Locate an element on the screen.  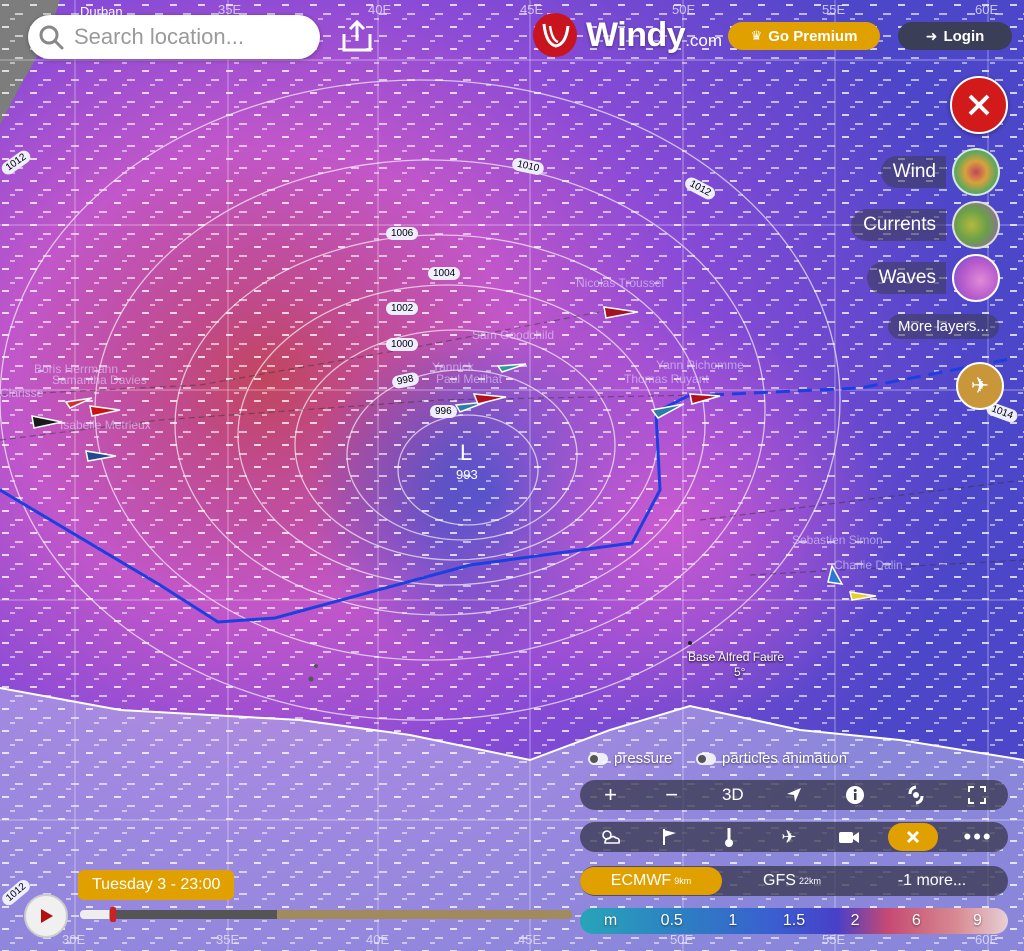
longitude-label: 50E is located at coordinates (682, 939).